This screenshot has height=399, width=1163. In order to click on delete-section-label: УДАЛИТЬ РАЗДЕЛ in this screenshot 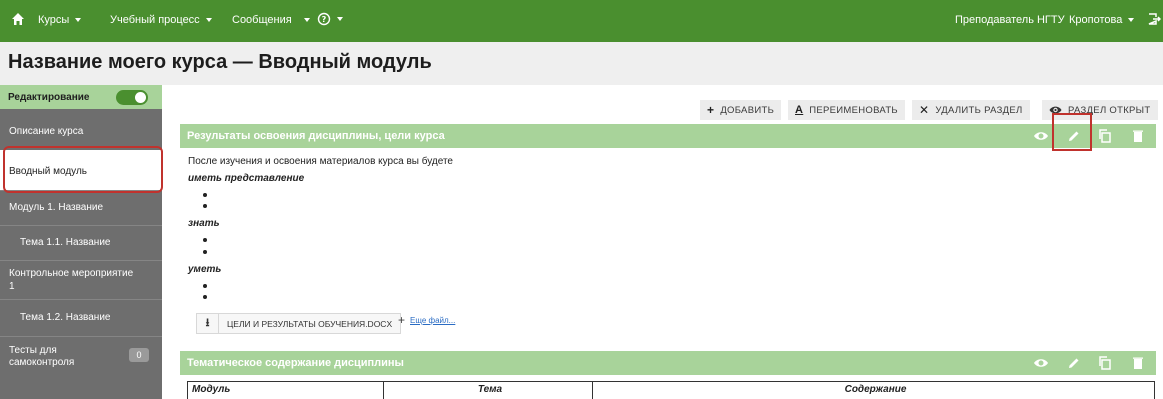, I will do `click(979, 110)`.